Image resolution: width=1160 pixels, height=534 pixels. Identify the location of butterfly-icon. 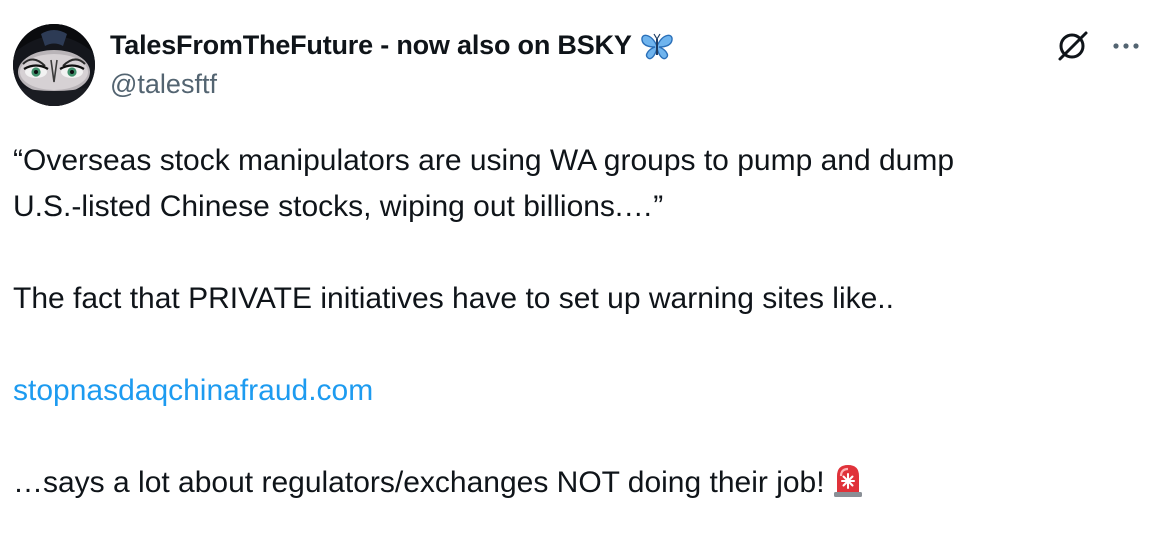
(657, 46).